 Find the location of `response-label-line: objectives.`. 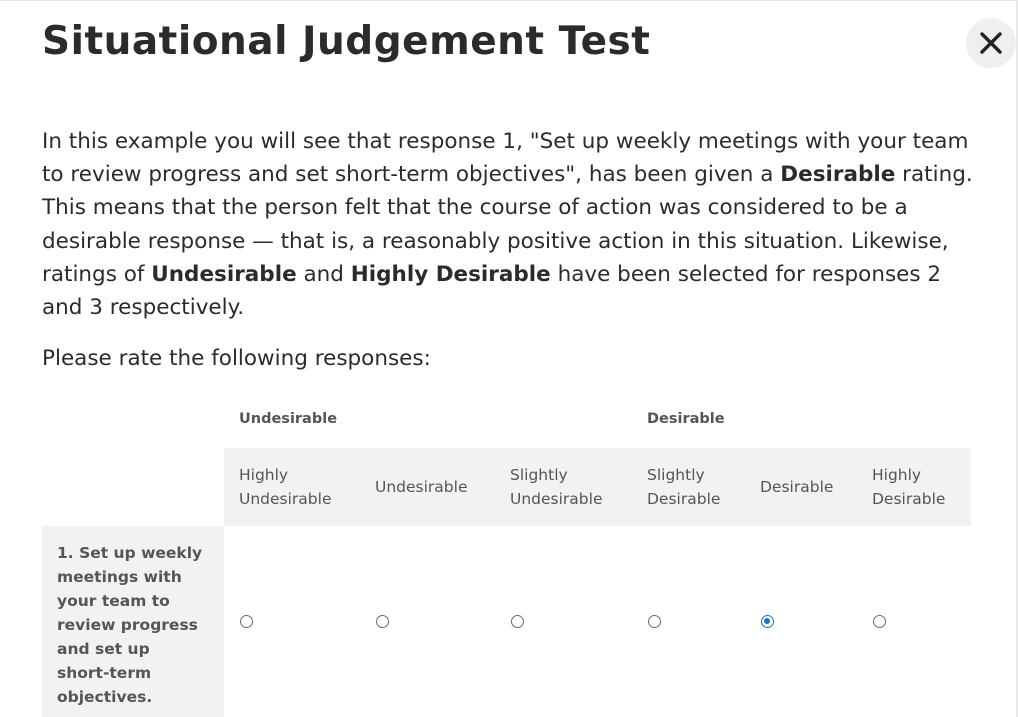

response-label-line: objectives. is located at coordinates (105, 697).